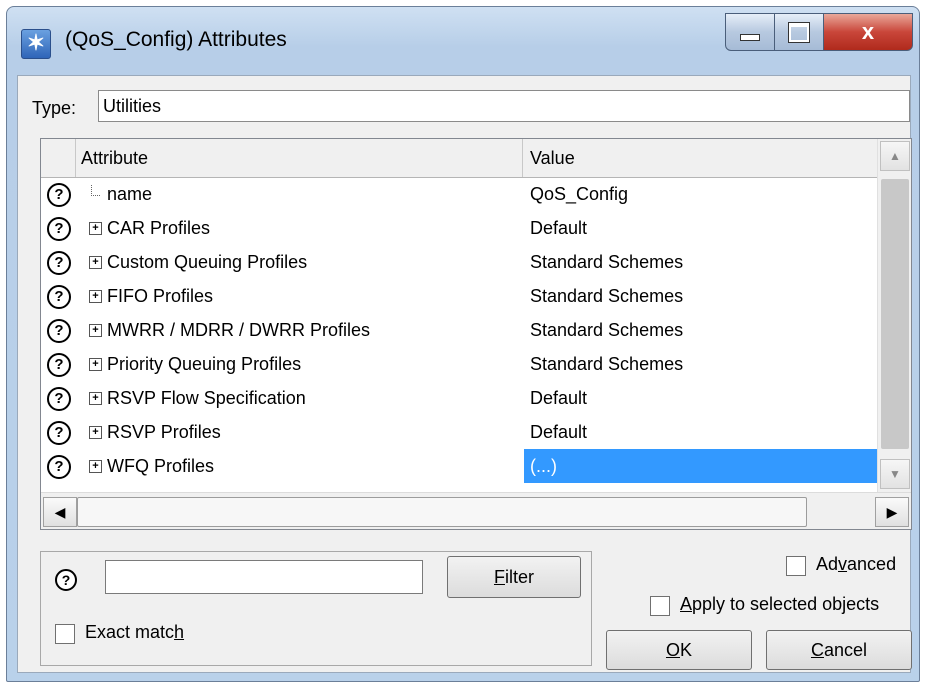  Describe the element at coordinates (130, 632) in the screenshot. I see `exact-match-text: Exact matc` at that location.